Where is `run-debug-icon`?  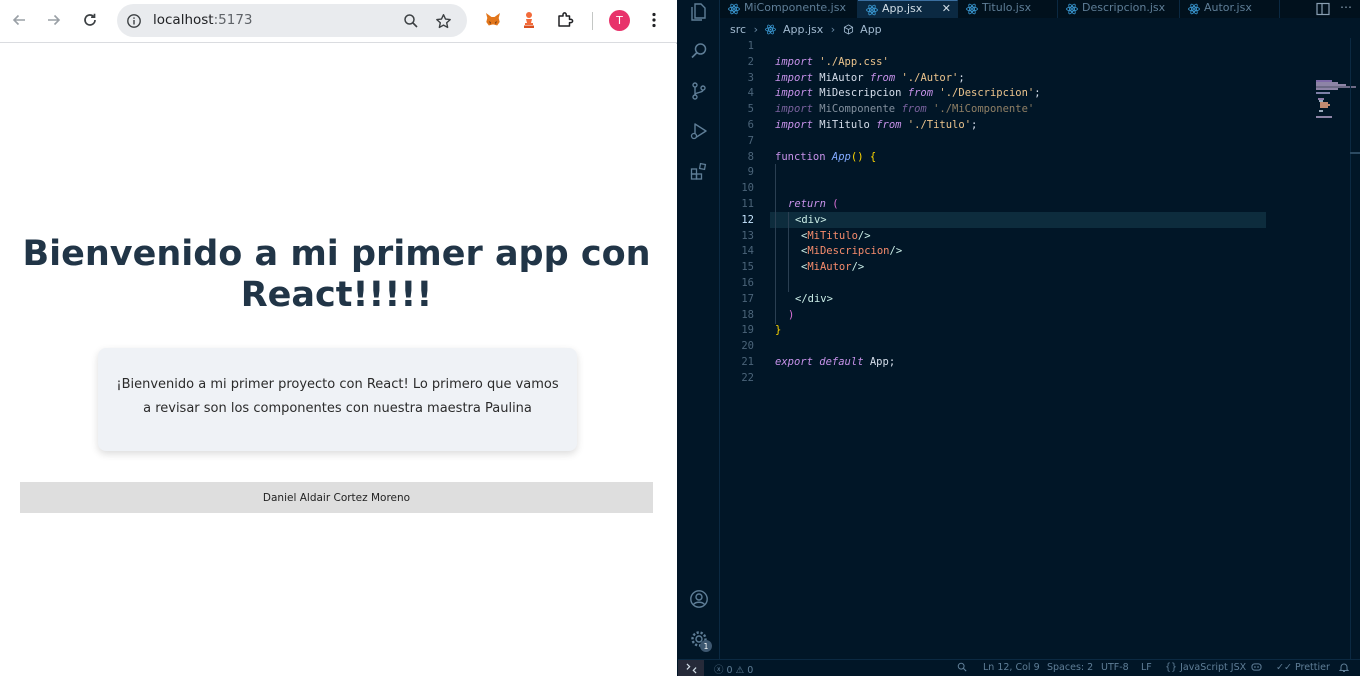
run-debug-icon is located at coordinates (699, 131).